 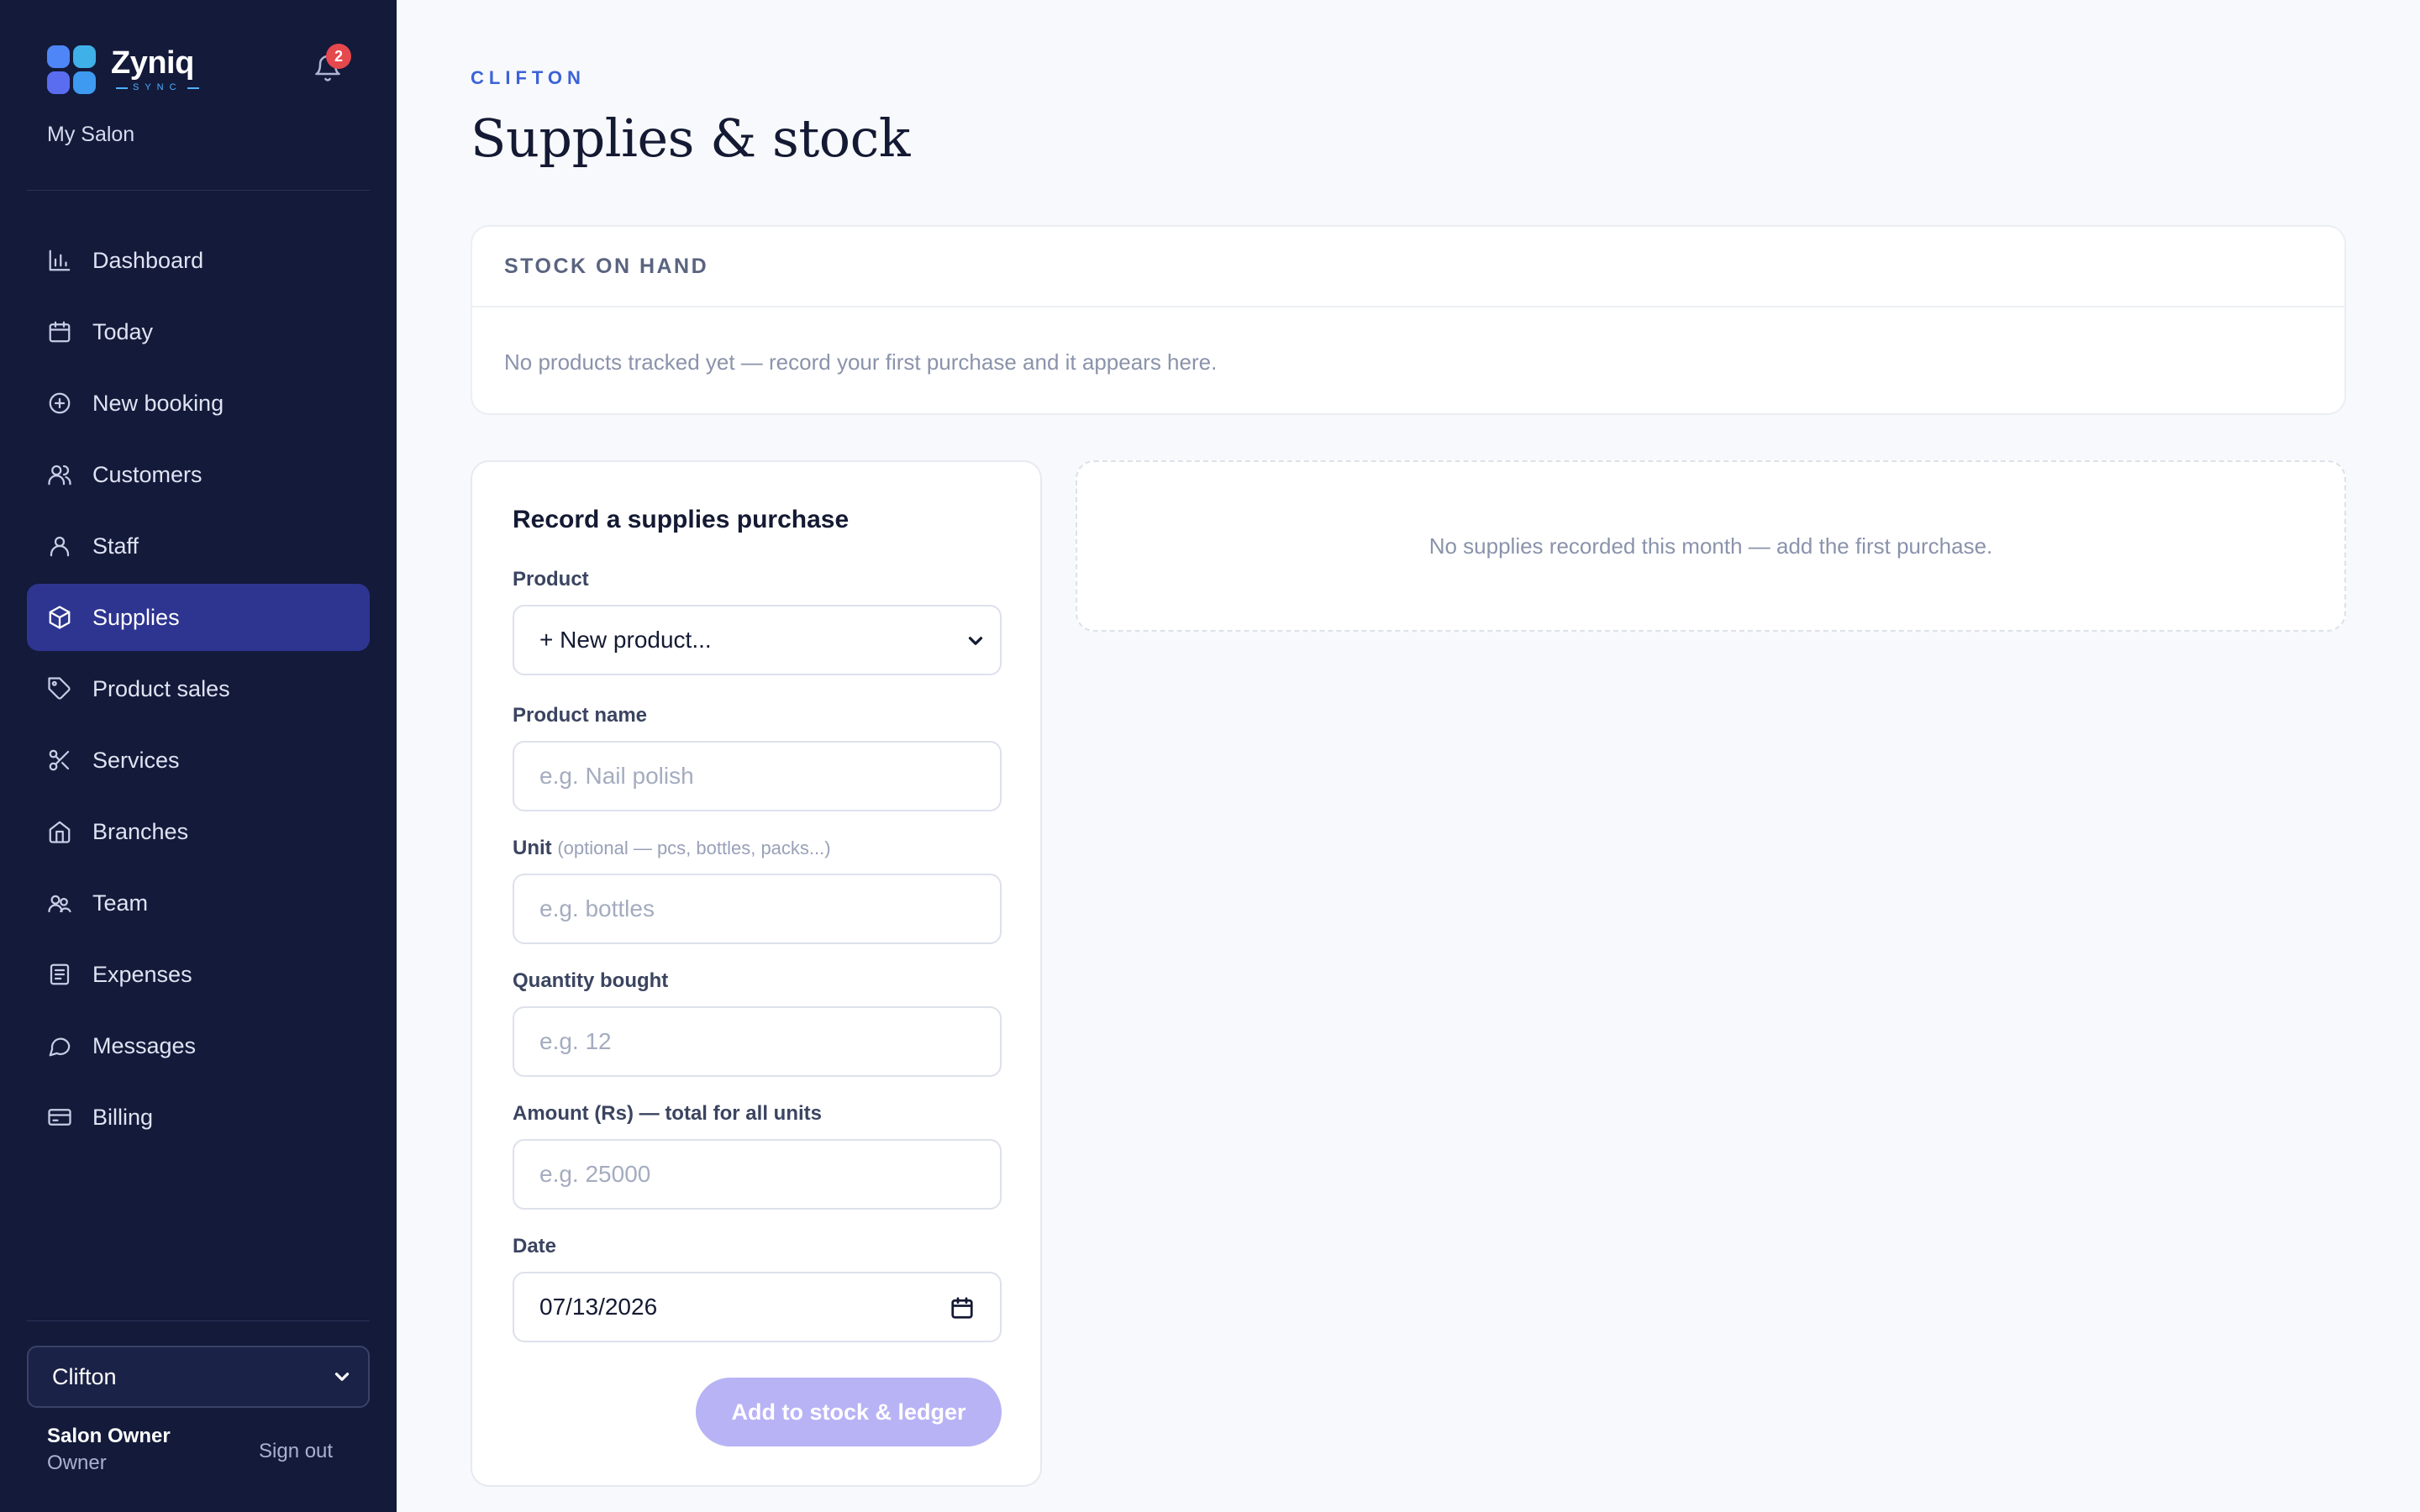 I want to click on date-label: Date, so click(x=535, y=1246).